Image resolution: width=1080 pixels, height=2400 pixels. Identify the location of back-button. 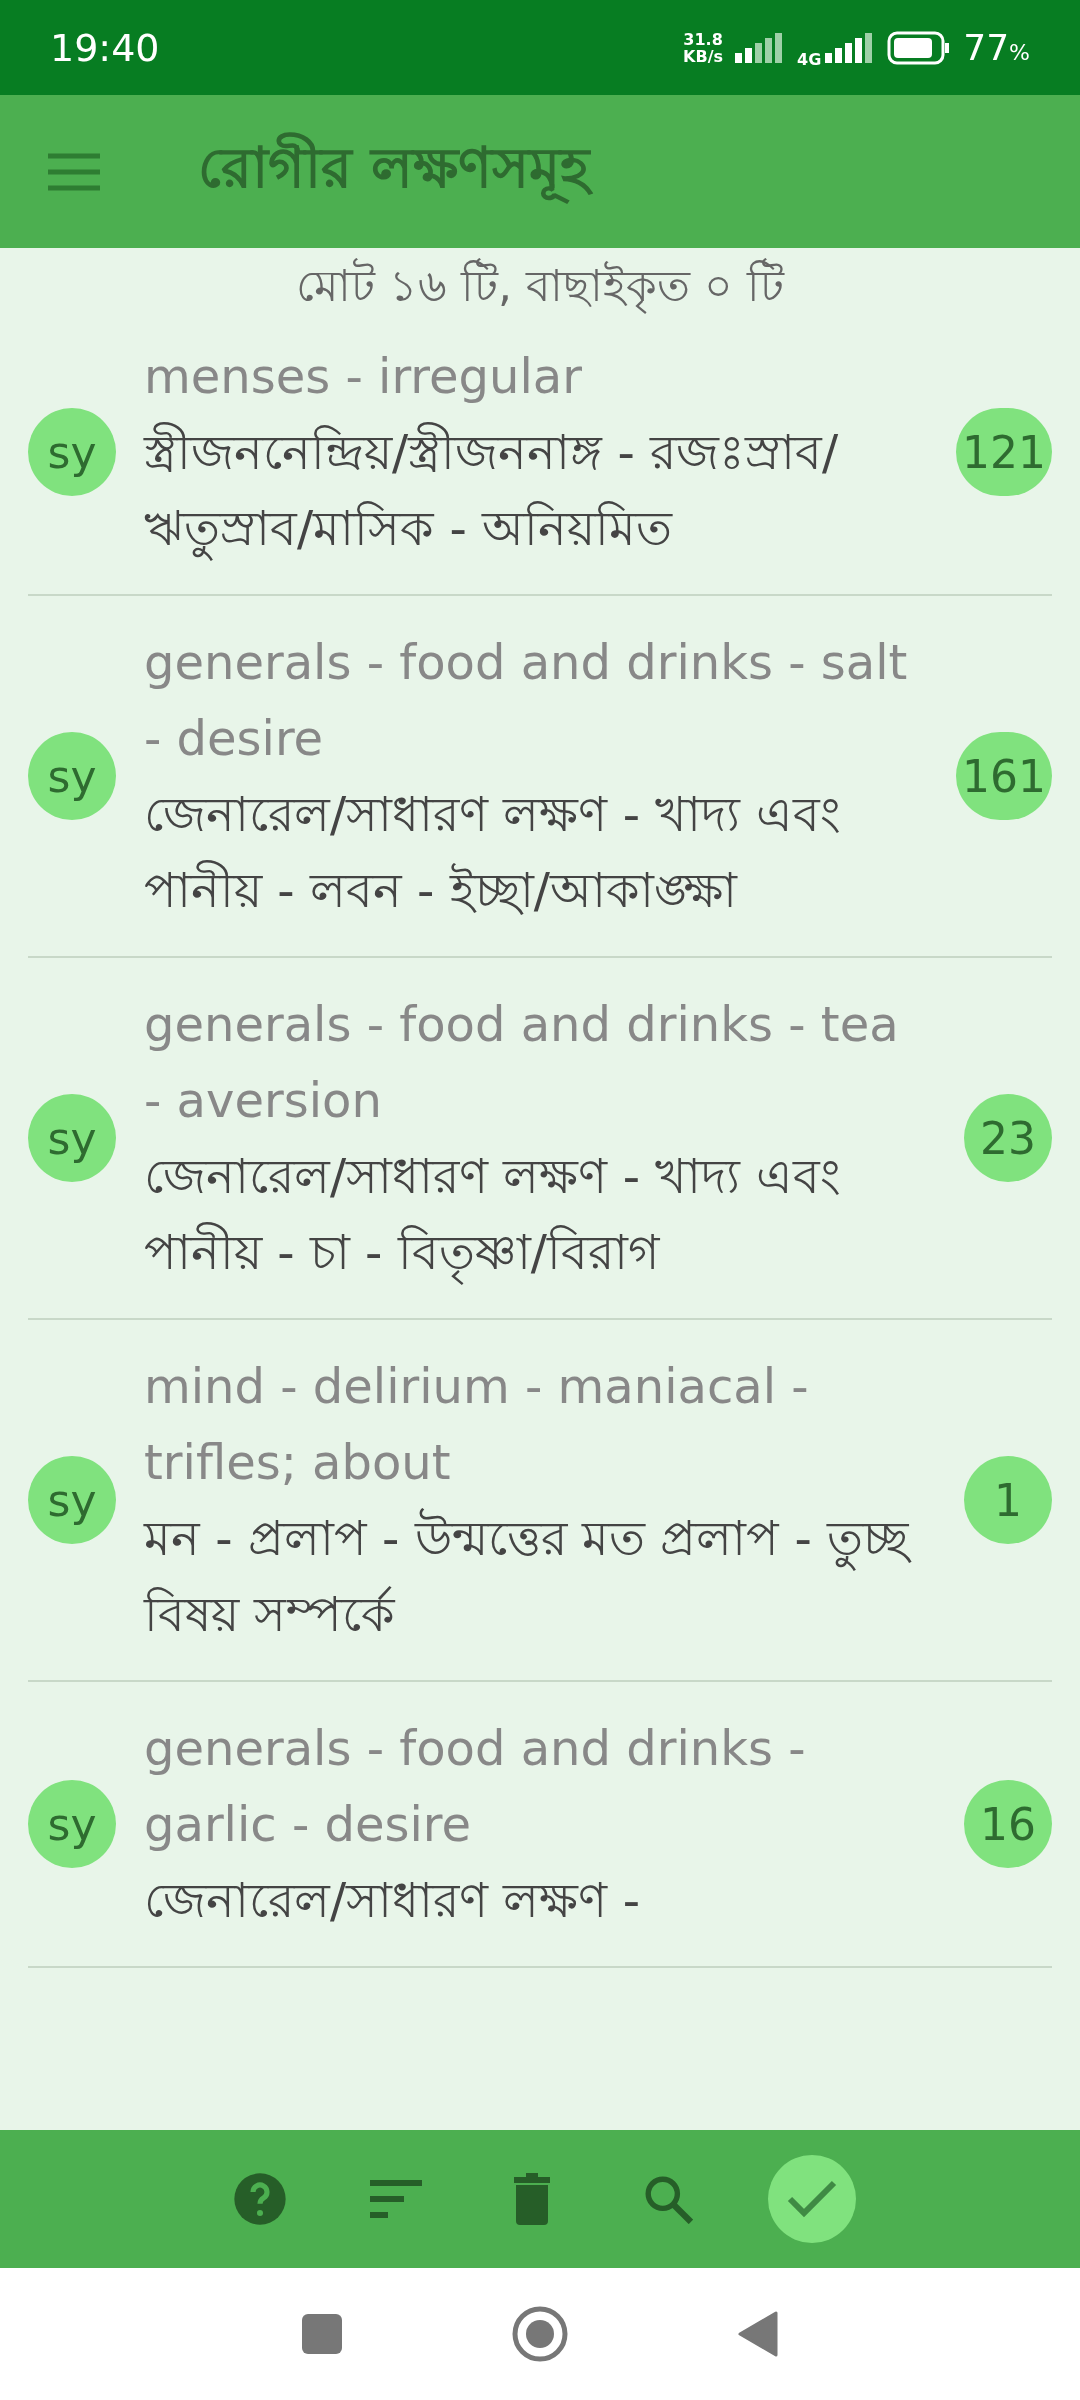
(758, 2334).